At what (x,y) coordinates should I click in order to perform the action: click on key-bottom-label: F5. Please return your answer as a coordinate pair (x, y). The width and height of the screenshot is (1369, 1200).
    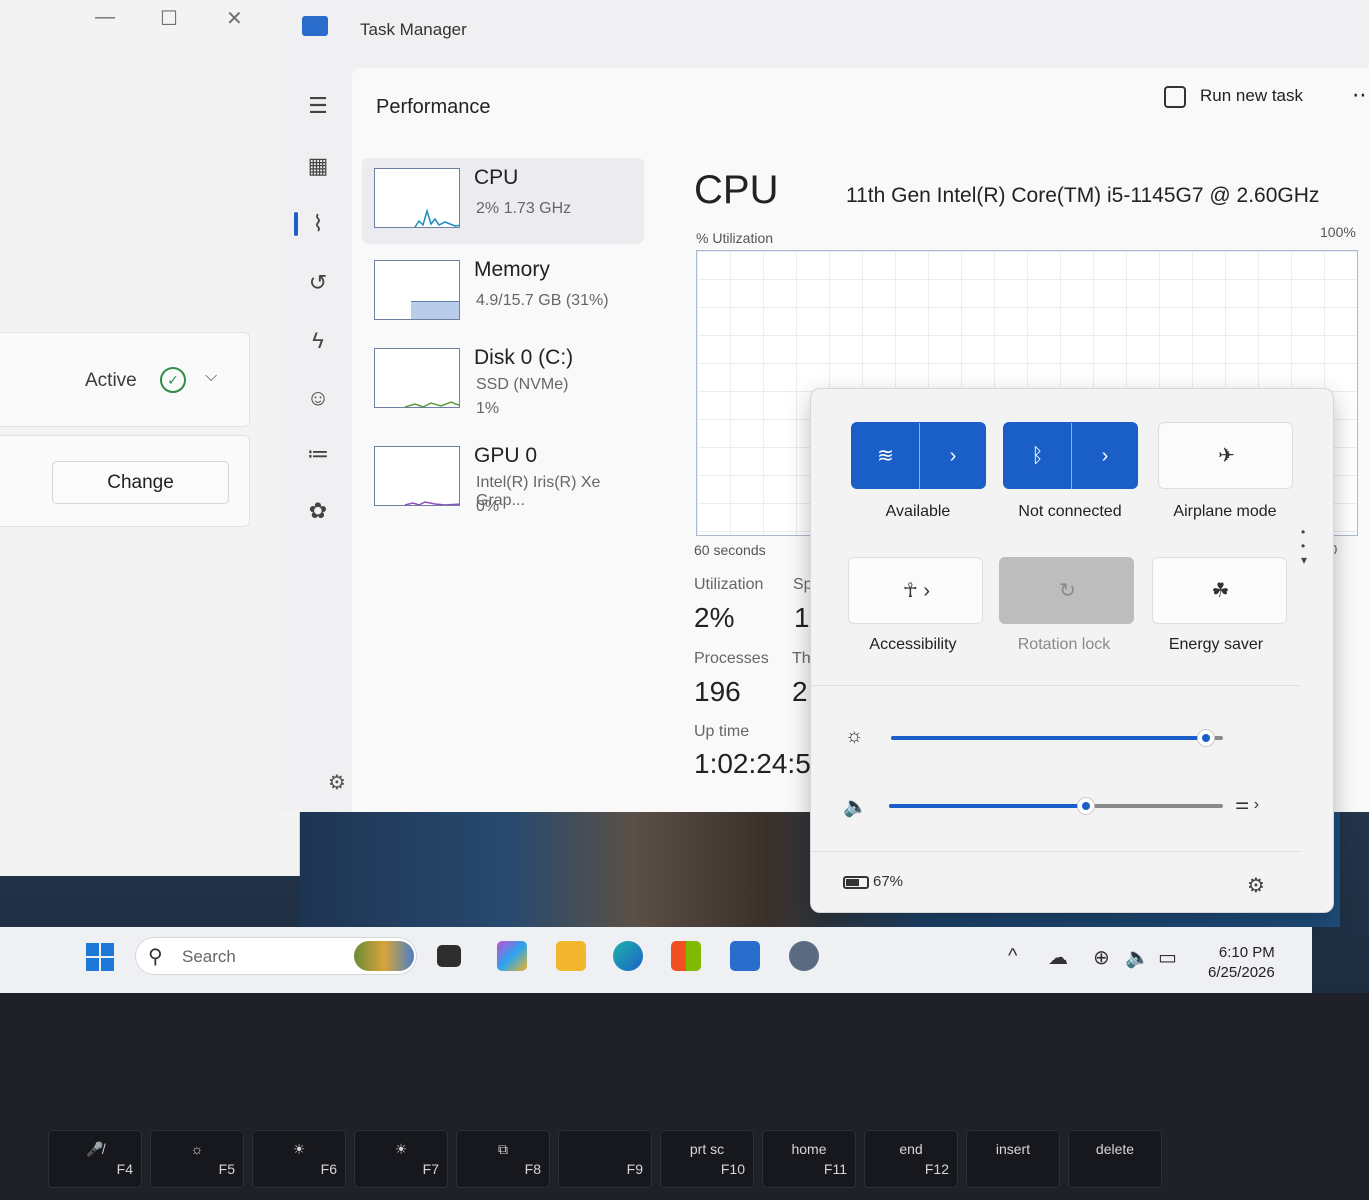
    Looking at the image, I should click on (226, 1169).